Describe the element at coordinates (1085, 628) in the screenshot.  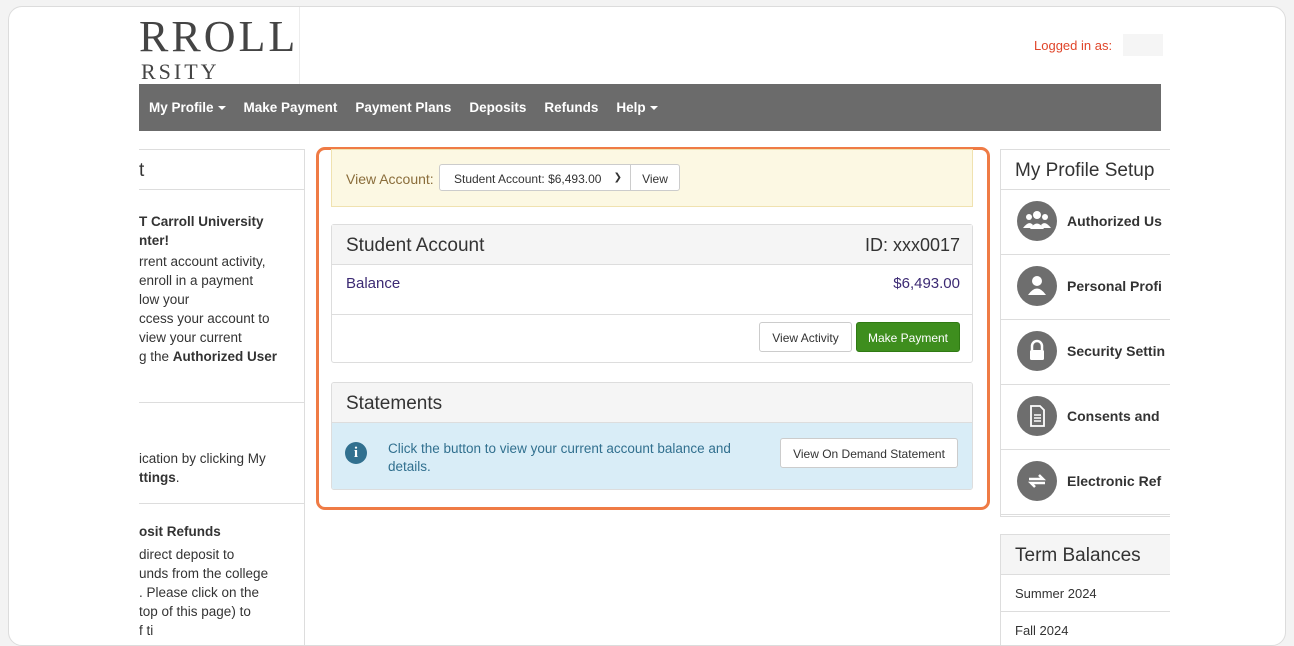
I see `term-row: Fall 2024` at that location.